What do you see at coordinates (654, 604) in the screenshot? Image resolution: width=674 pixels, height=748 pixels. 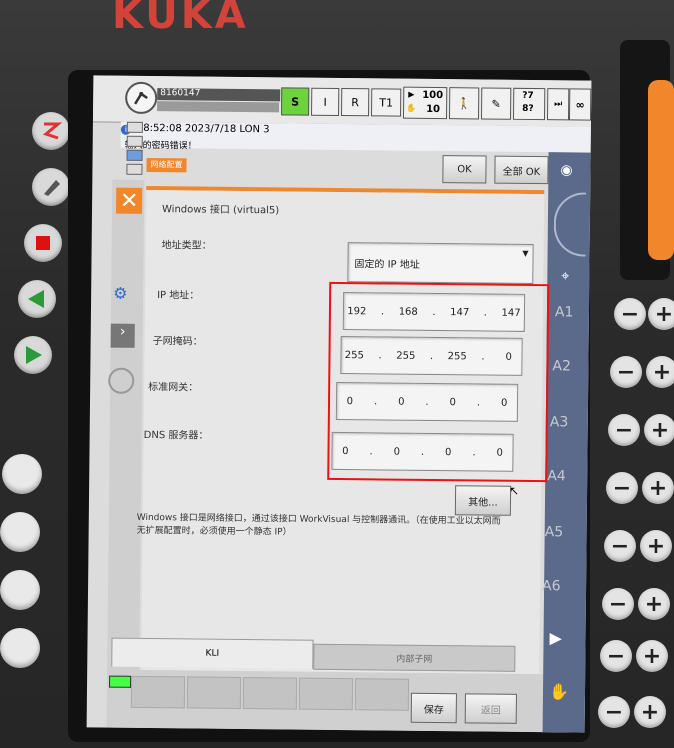 I see `a6-plus-button: +` at bounding box center [654, 604].